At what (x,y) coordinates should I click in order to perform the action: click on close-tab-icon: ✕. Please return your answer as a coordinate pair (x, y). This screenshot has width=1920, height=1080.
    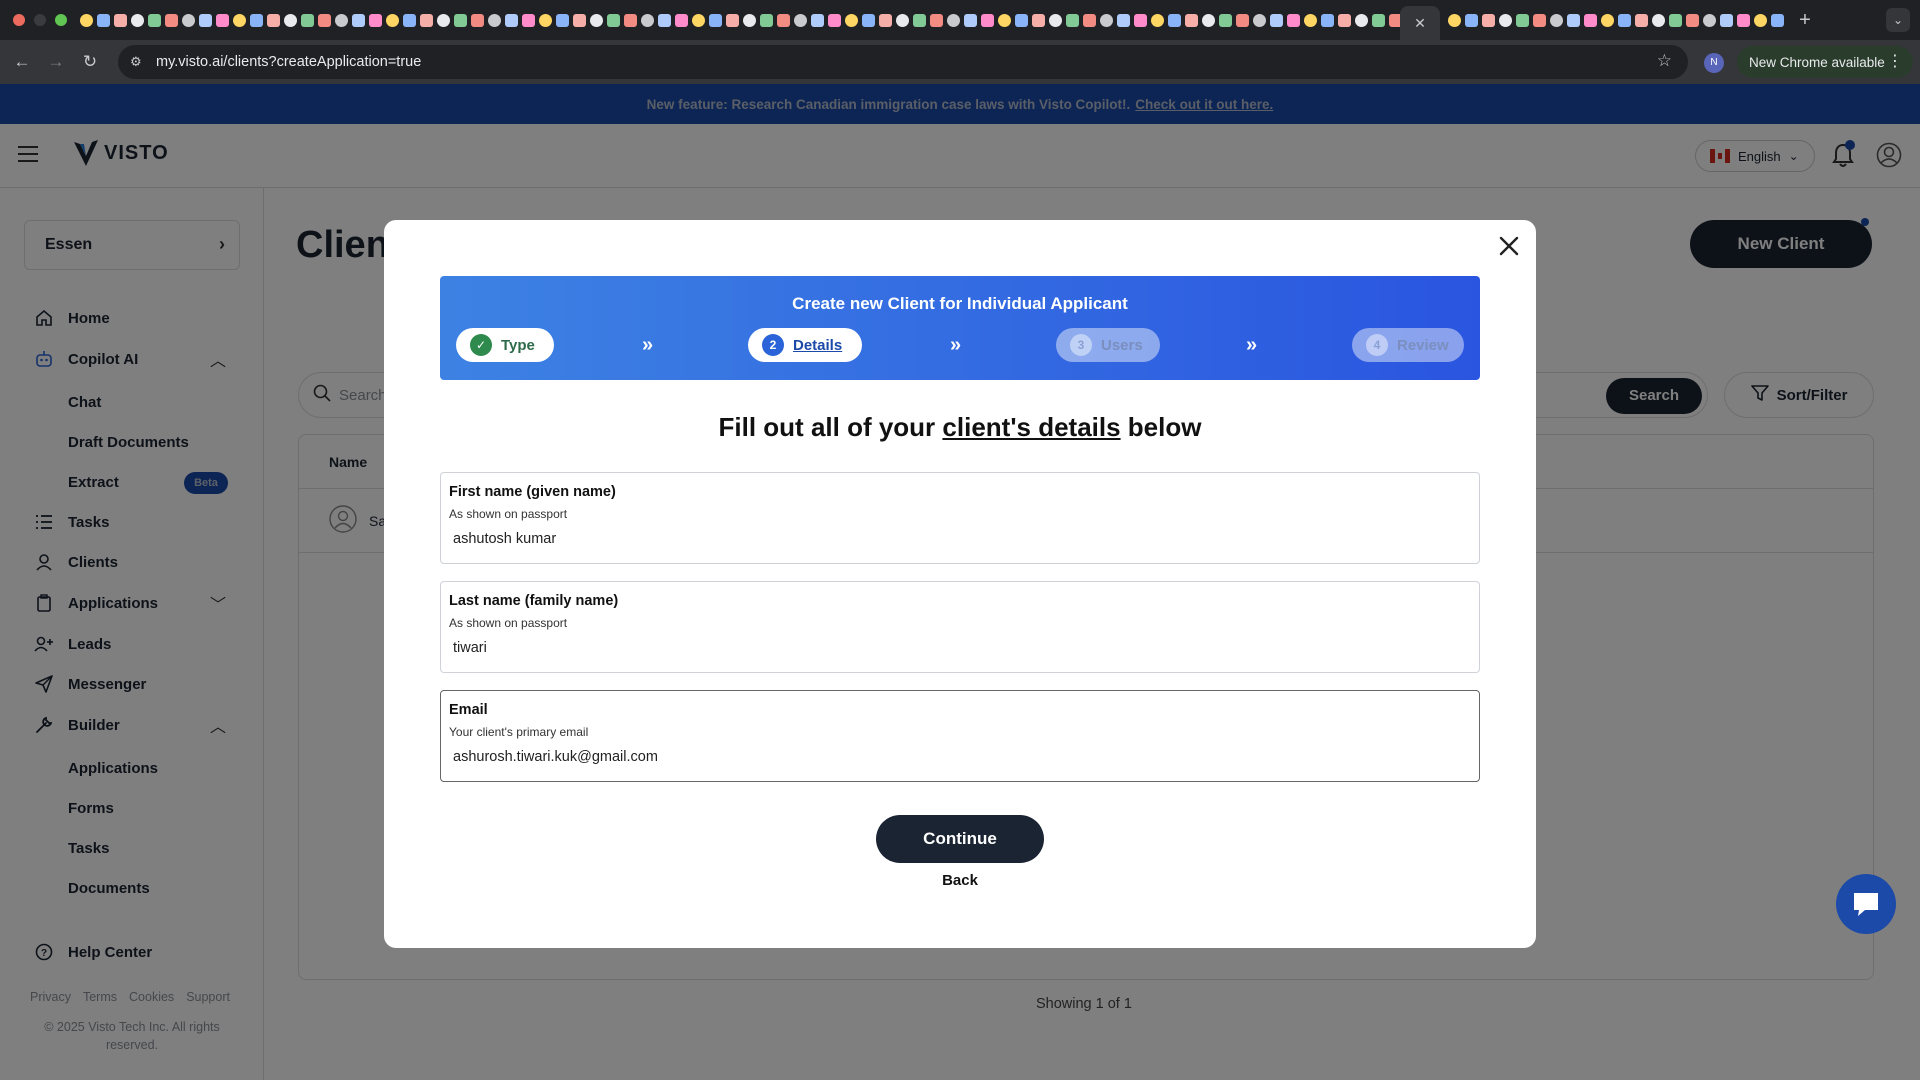
    Looking at the image, I should click on (1420, 23).